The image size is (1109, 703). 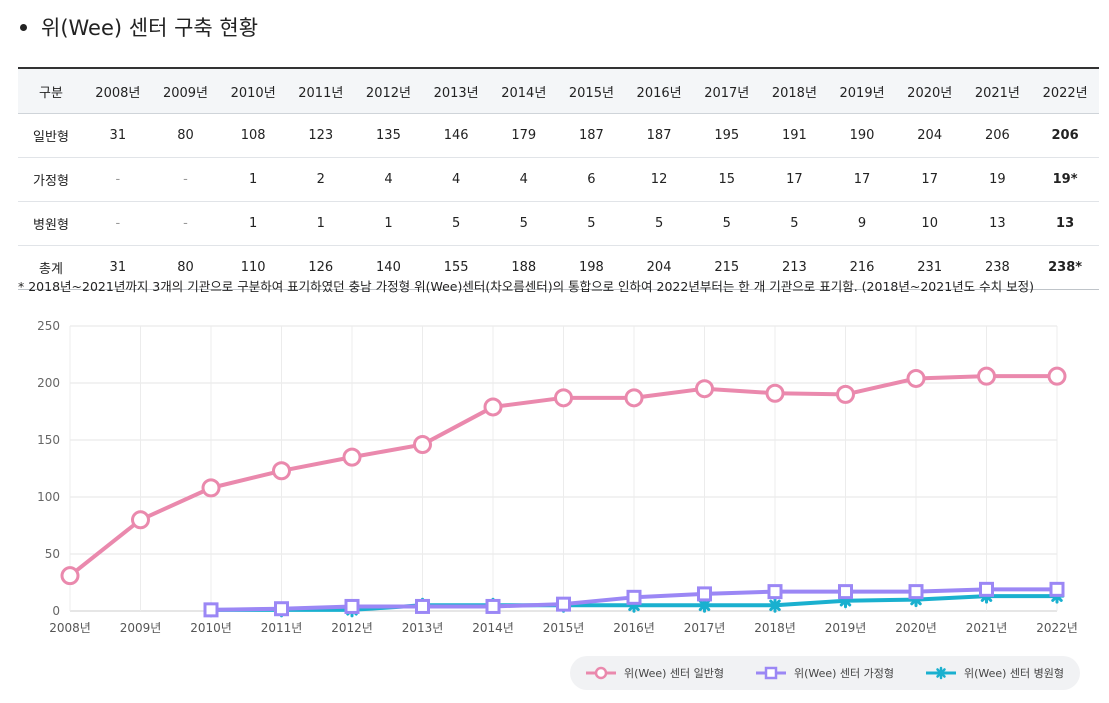 I want to click on header-year: 2018년, so click(x=794, y=90).